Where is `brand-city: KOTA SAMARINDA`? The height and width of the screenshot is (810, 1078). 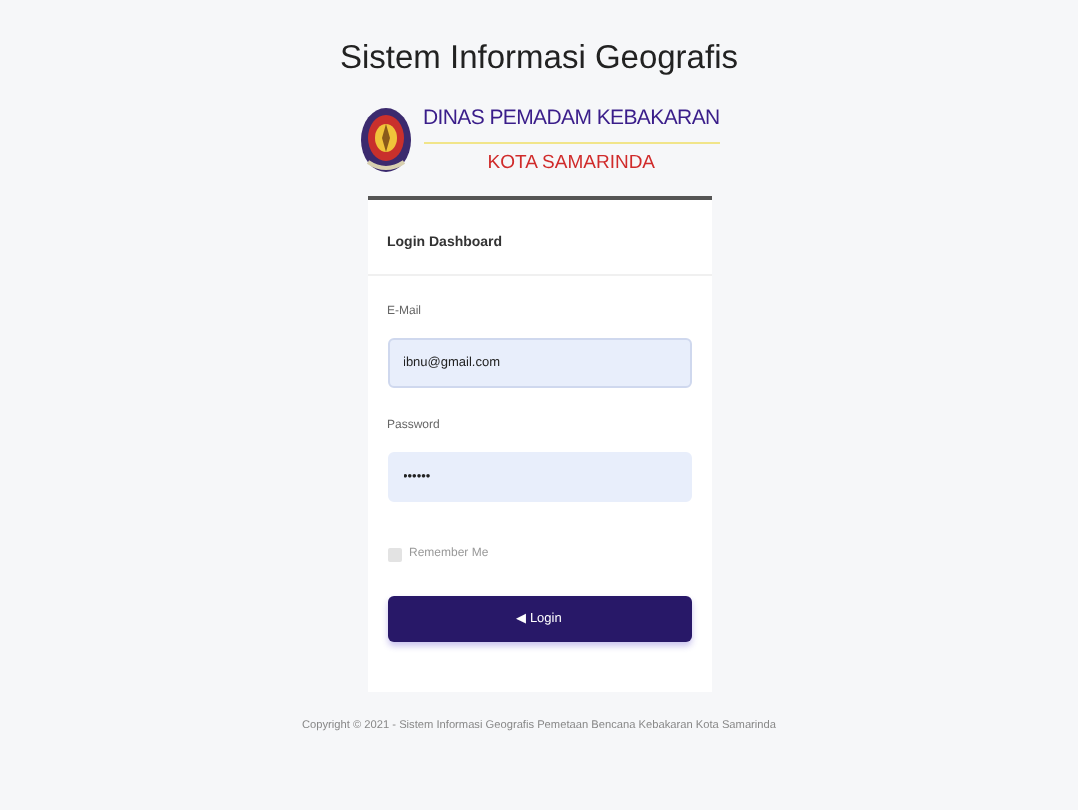 brand-city: KOTA SAMARINDA is located at coordinates (571, 163).